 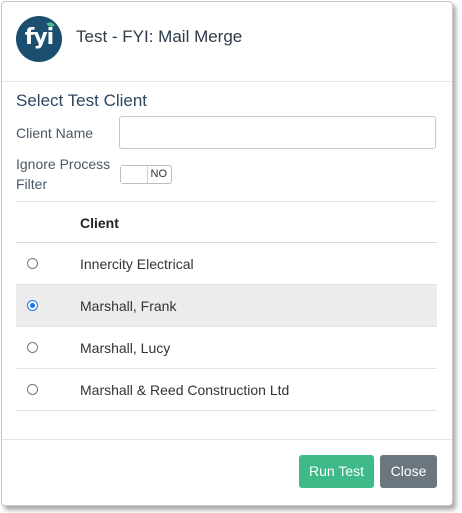 What do you see at coordinates (226, 264) in the screenshot?
I see `table-row: Innercity Electrical` at bounding box center [226, 264].